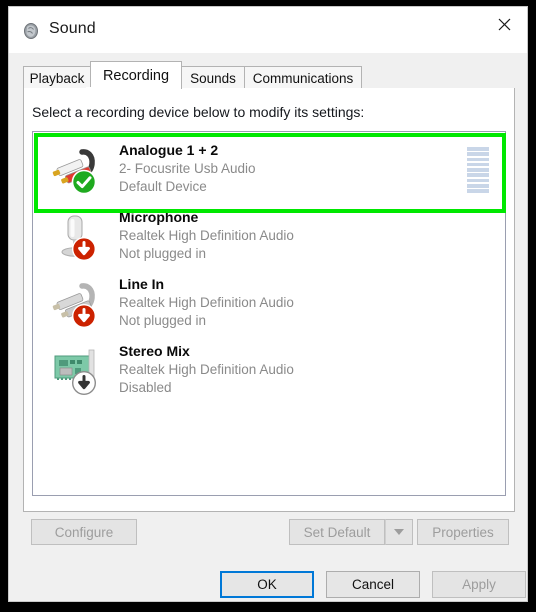 The width and height of the screenshot is (536, 612). What do you see at coordinates (267, 584) in the screenshot?
I see `ok-button: OK` at bounding box center [267, 584].